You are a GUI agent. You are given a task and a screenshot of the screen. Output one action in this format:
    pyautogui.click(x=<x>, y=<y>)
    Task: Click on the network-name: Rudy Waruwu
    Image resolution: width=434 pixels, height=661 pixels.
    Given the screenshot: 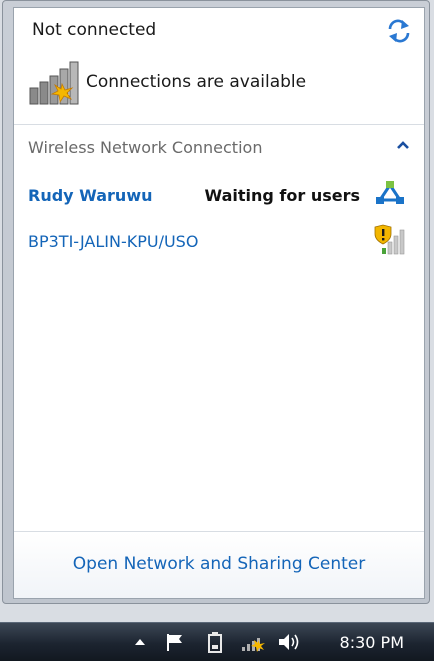 What is the action you would take?
    pyautogui.click(x=90, y=195)
    